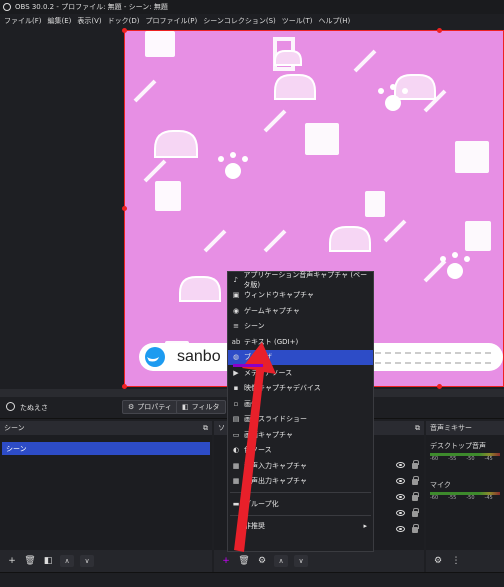 The height and width of the screenshot is (587, 504). What do you see at coordinates (255, 447) in the screenshot?
I see `annotation-arrow` at bounding box center [255, 447].